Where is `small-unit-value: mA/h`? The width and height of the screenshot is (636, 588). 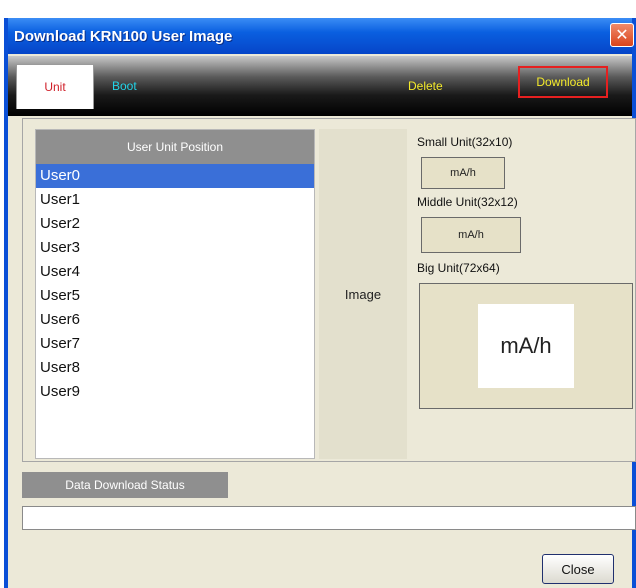
small-unit-value: mA/h is located at coordinates (463, 173).